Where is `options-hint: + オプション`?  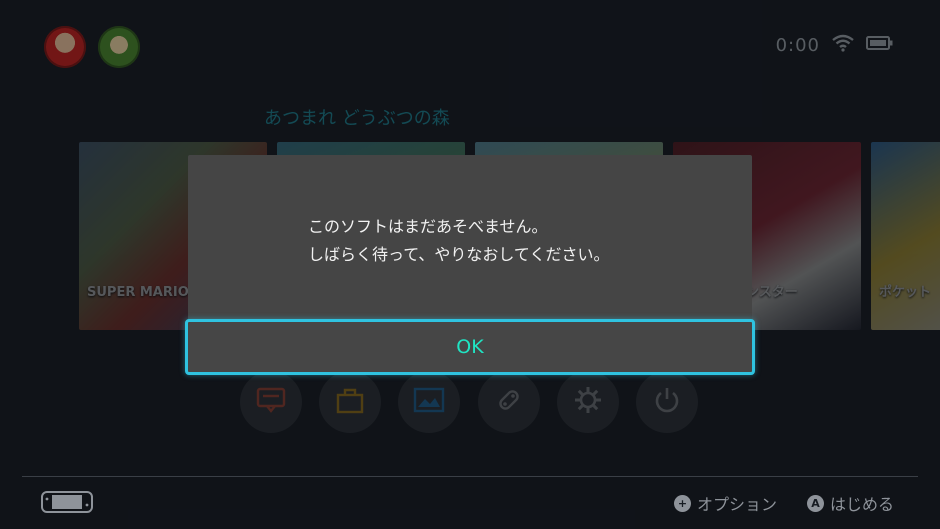
options-hint: + オプション is located at coordinates (725, 503).